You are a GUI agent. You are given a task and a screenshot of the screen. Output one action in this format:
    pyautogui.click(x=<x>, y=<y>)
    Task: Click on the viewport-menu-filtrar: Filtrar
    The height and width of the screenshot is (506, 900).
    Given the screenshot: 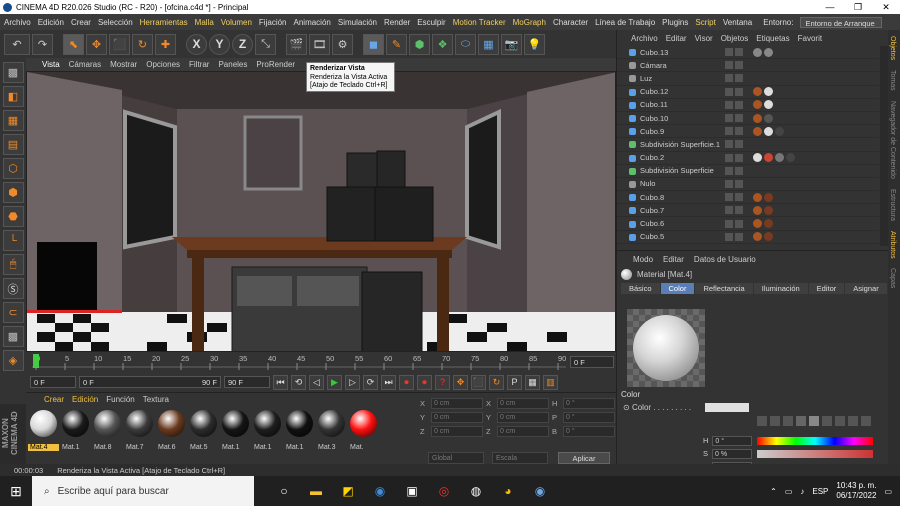 What is the action you would take?
    pyautogui.click(x=199, y=64)
    